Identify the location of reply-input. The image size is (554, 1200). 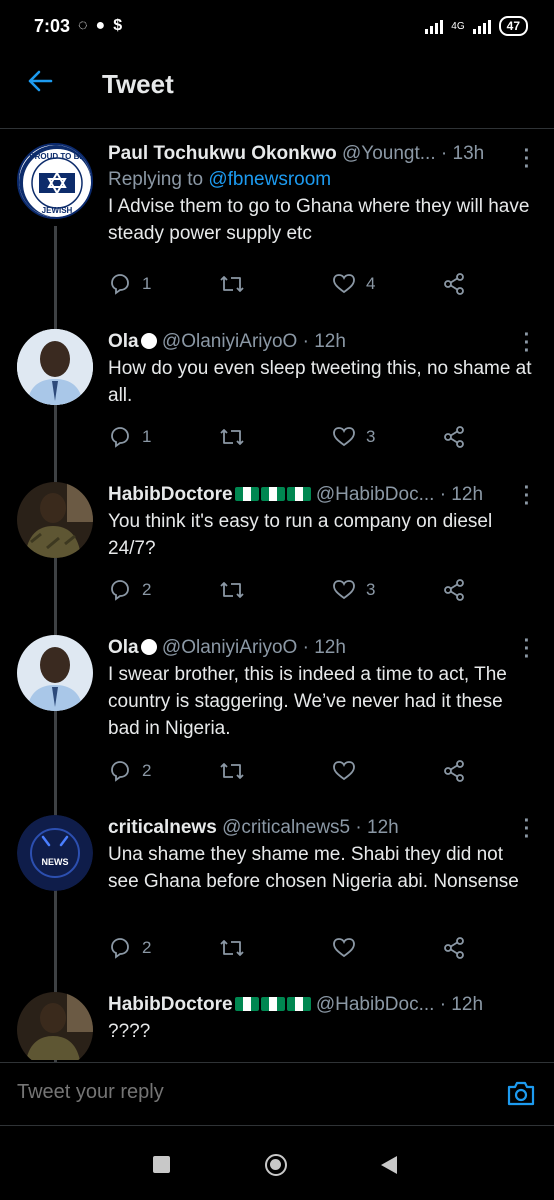
(227, 1092).